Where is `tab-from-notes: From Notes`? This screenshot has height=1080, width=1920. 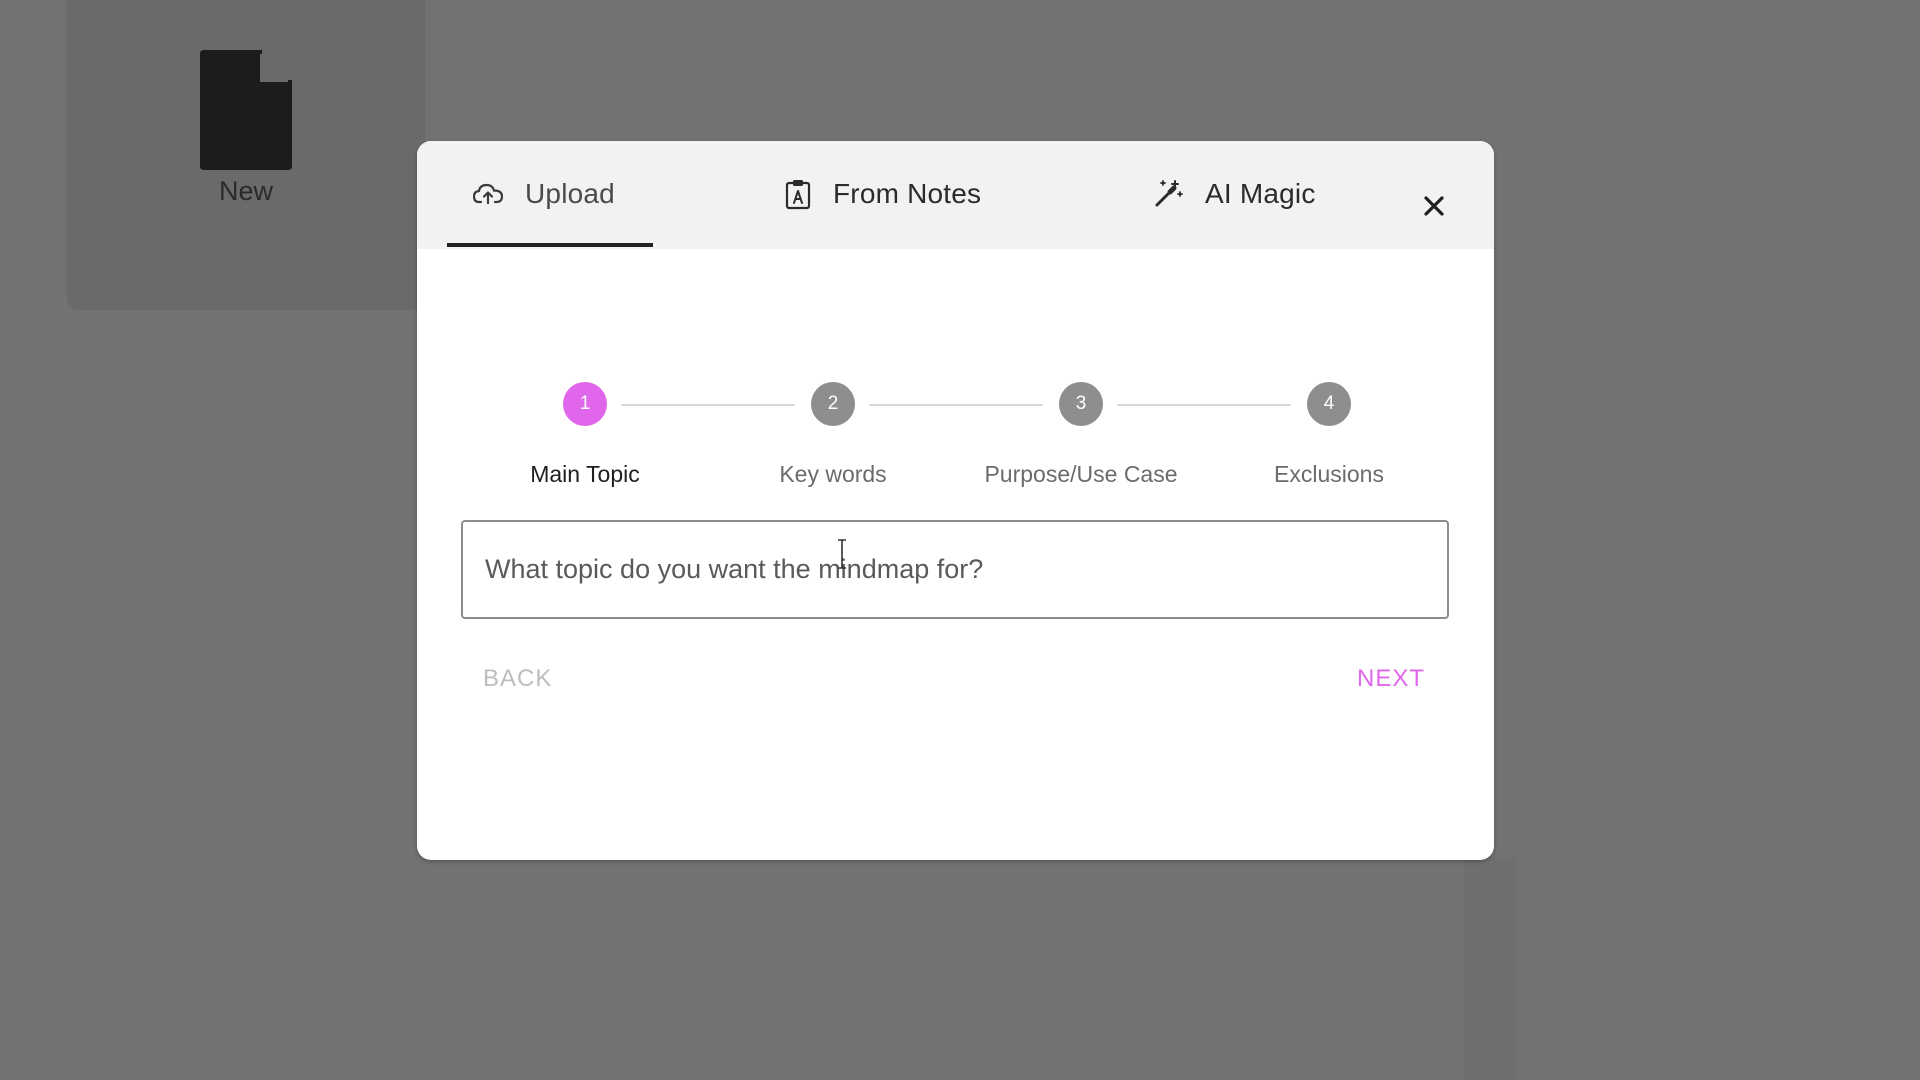
tab-from-notes: From Notes is located at coordinates (883, 194).